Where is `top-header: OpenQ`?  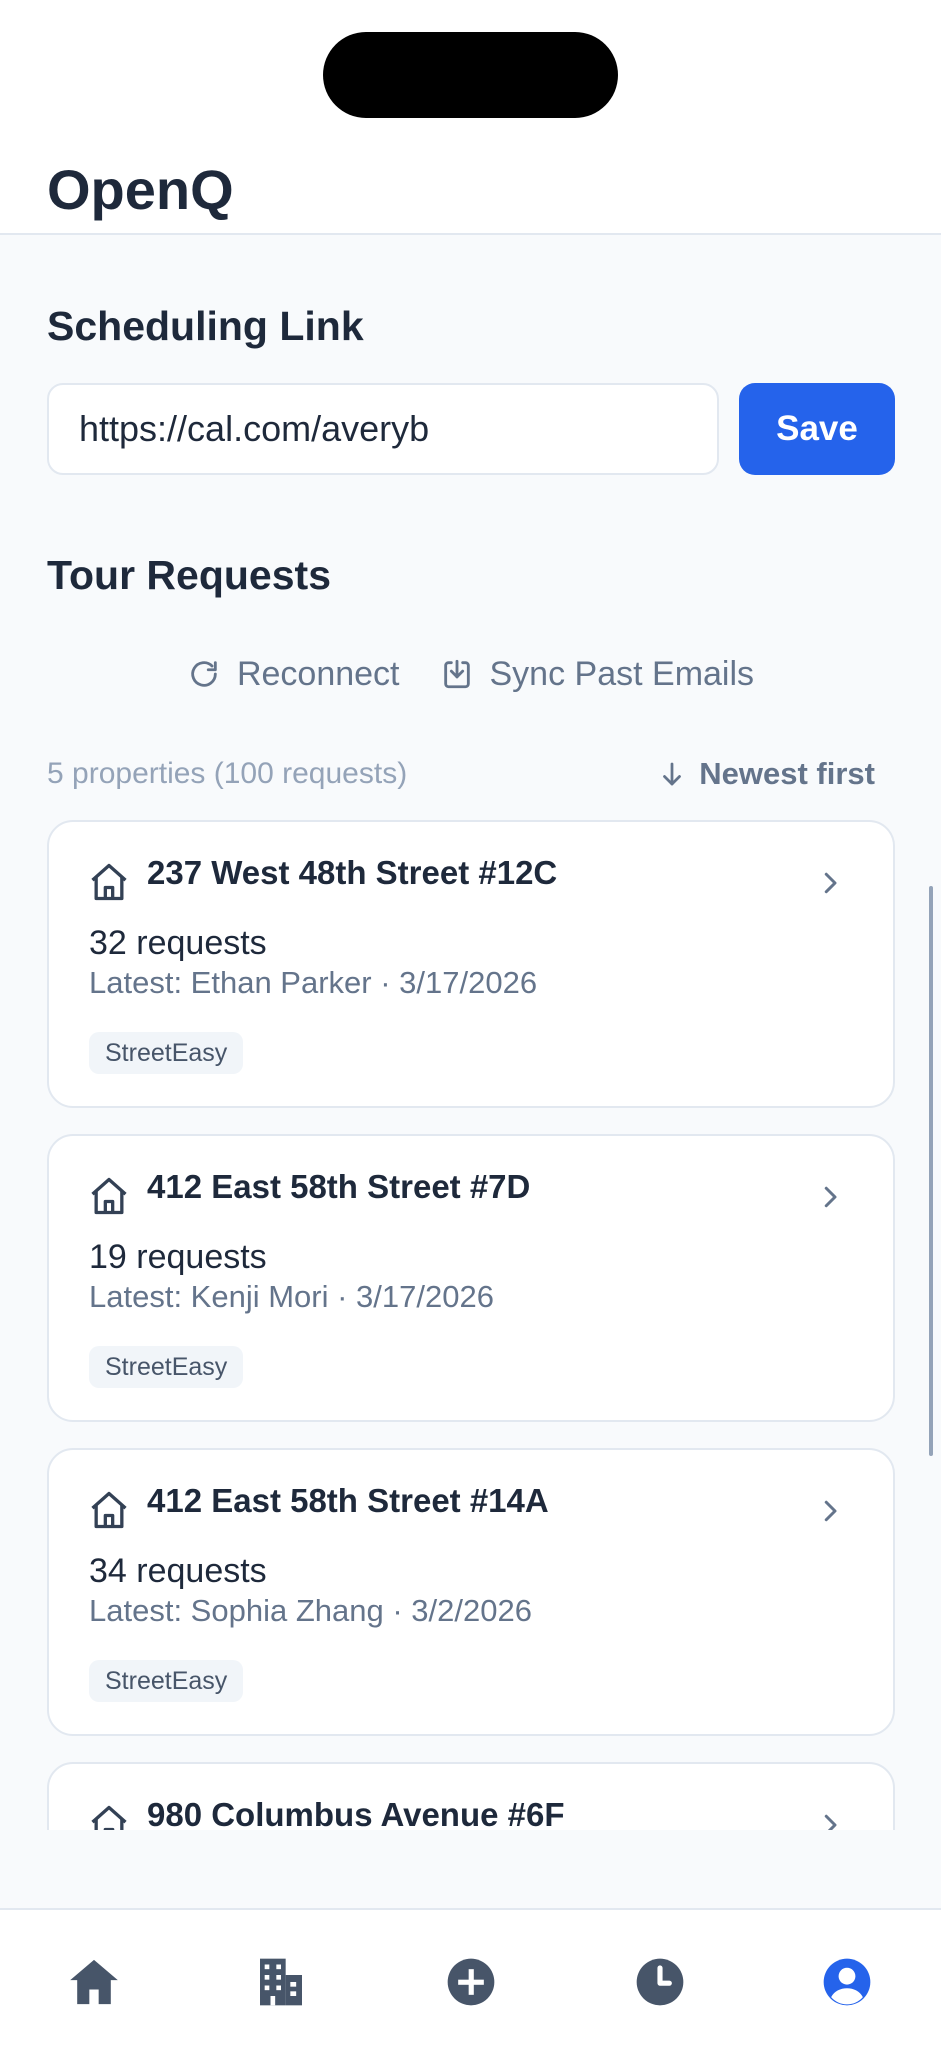 top-header: OpenQ is located at coordinates (470, 117).